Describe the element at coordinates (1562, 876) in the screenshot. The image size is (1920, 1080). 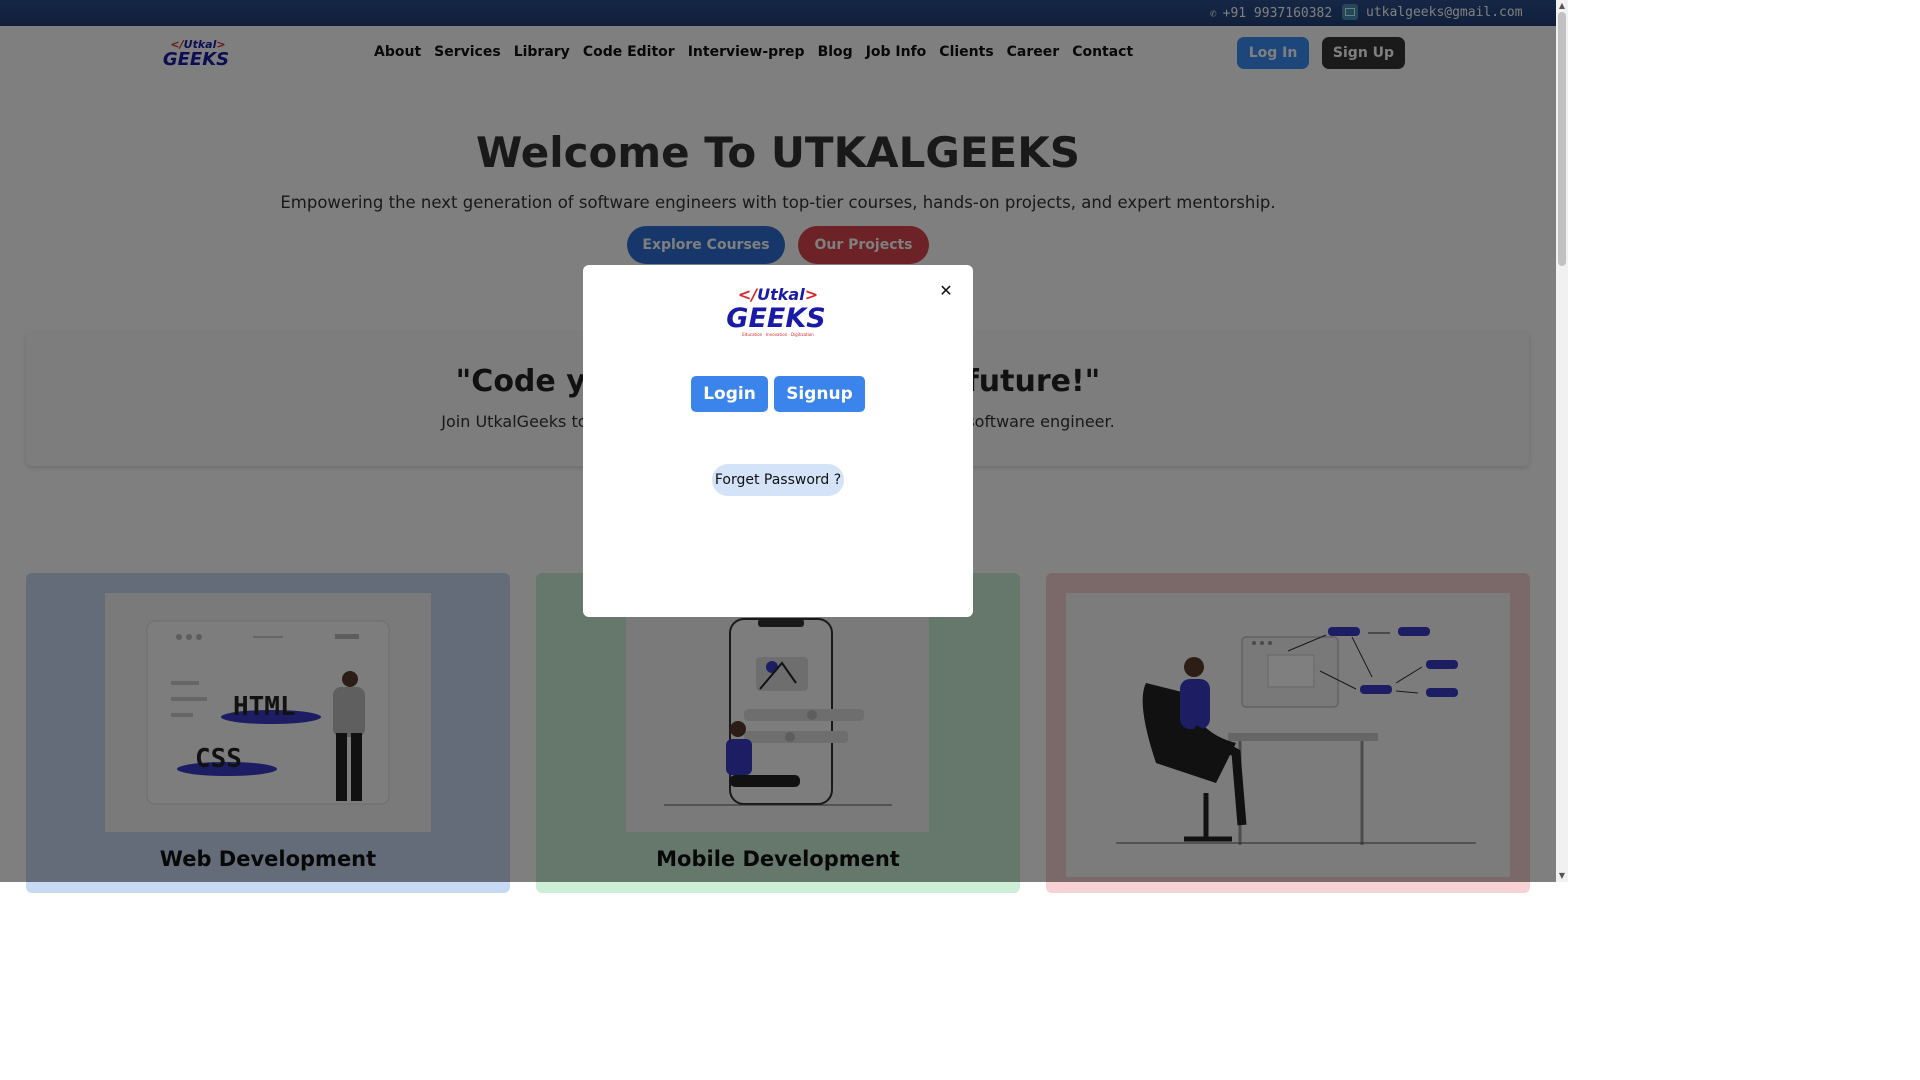
I see `scroll-down-arrow-icon: ▼` at that location.